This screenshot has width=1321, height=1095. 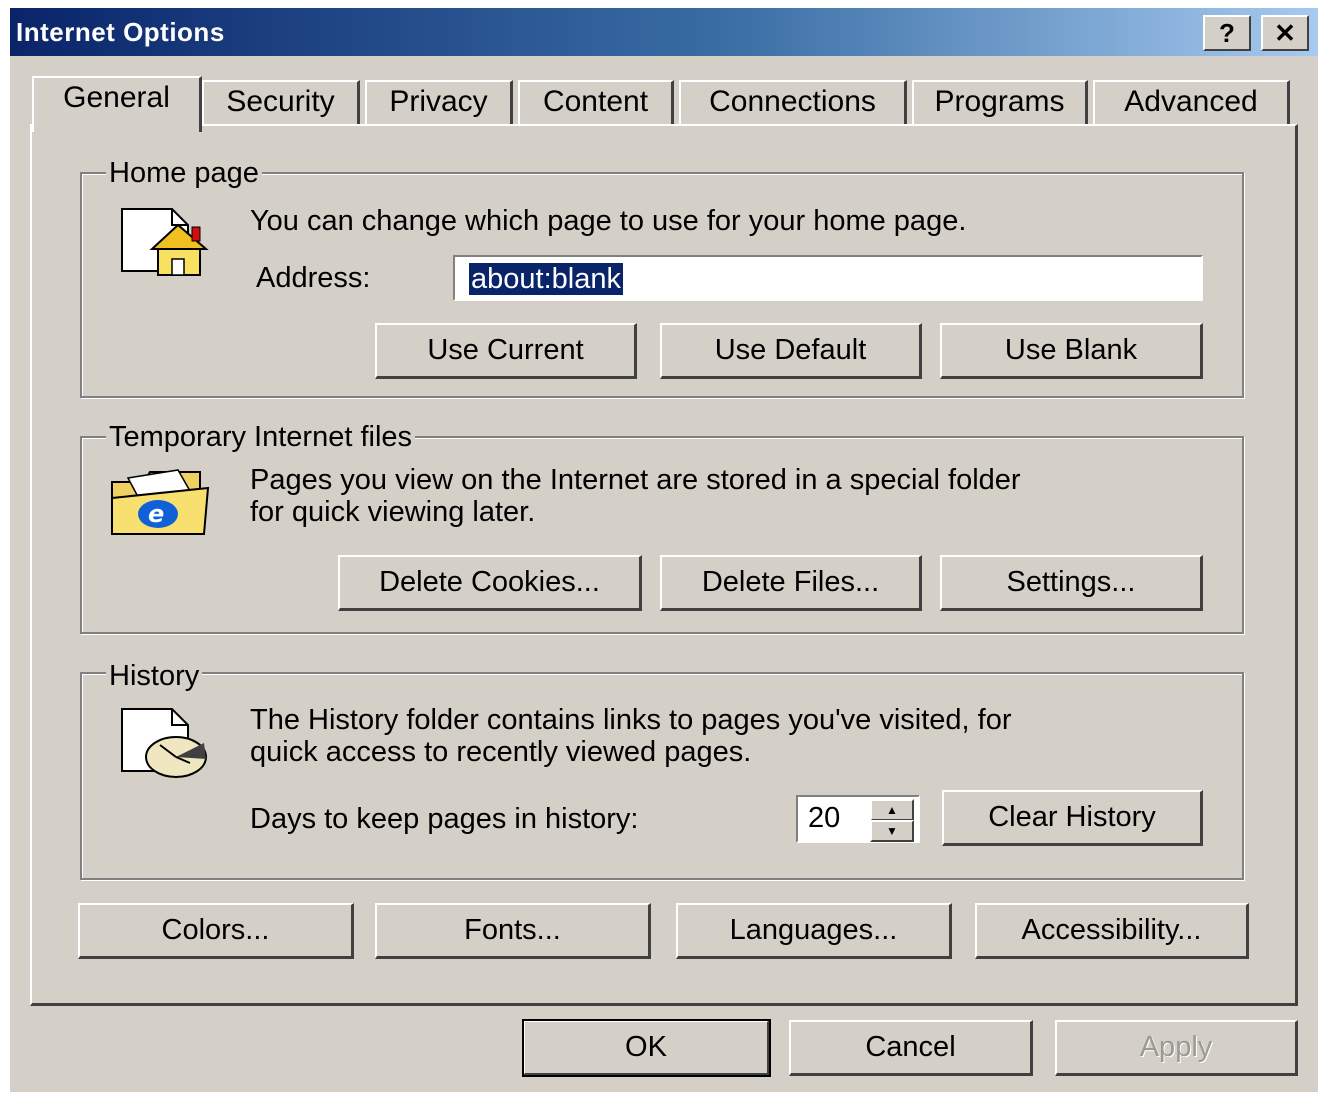 I want to click on tab-advanced: Advanced, so click(x=1191, y=103).